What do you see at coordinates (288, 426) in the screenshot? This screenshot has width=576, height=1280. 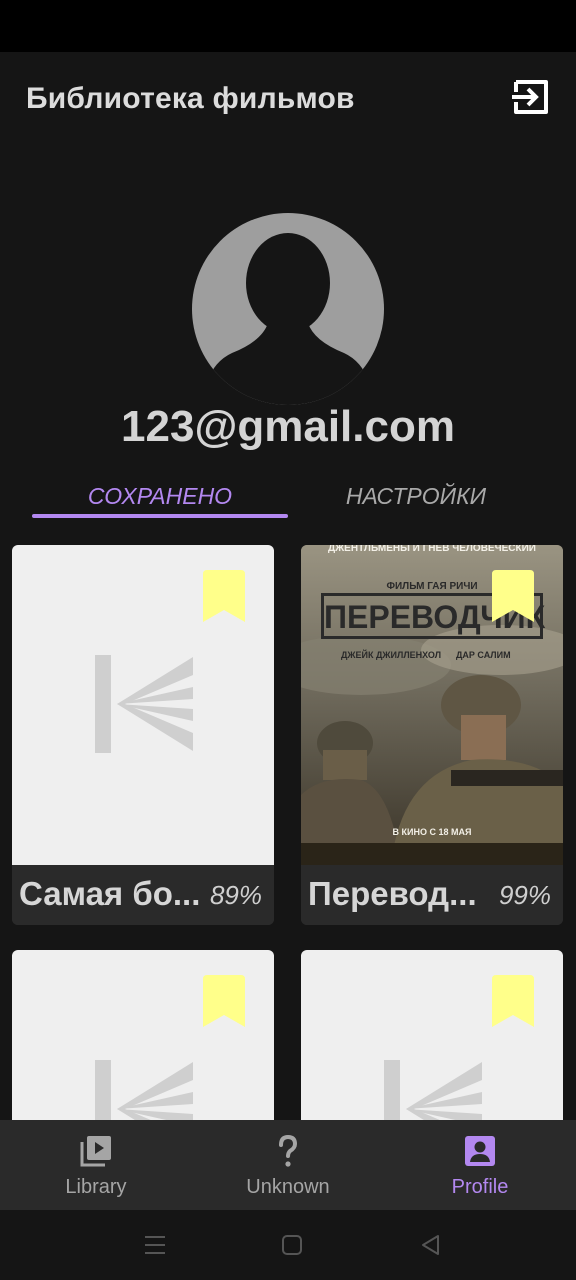 I see `user-email: 123@gmail.com` at bounding box center [288, 426].